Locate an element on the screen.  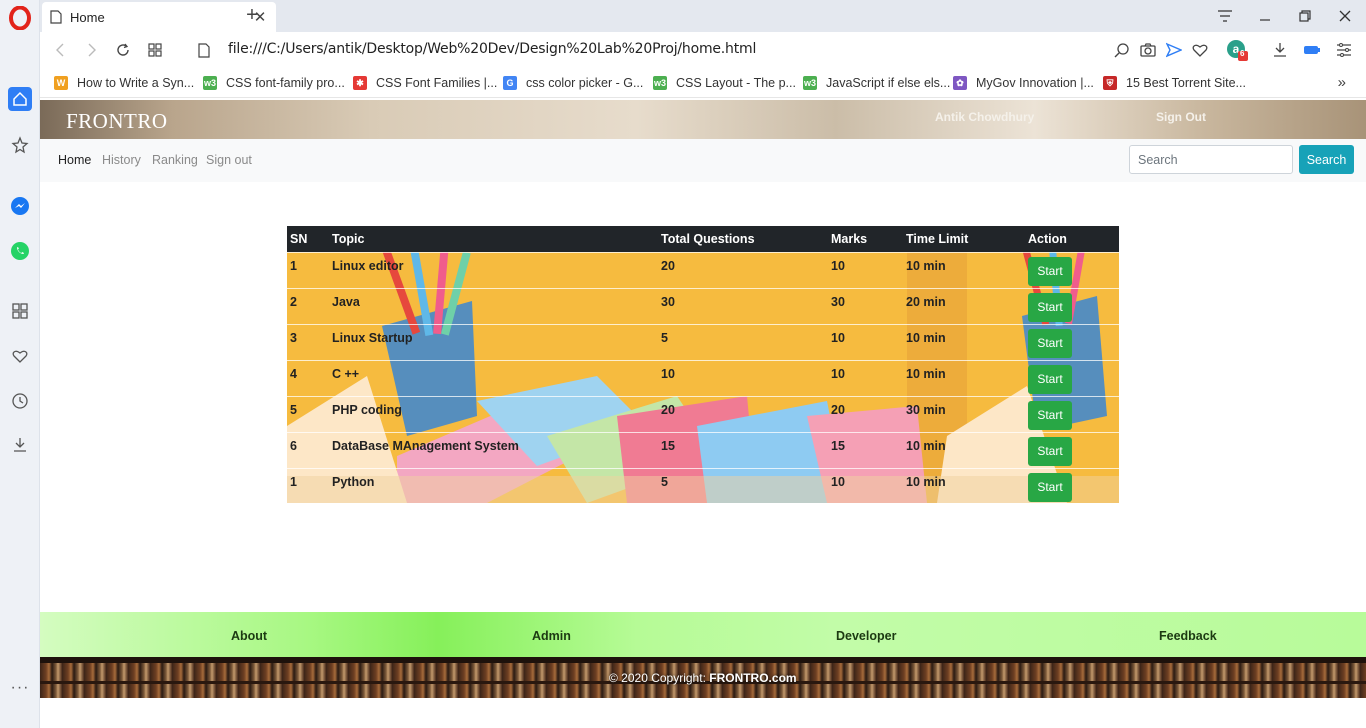
footer-admin-link: Admin is located at coordinates (551, 636).